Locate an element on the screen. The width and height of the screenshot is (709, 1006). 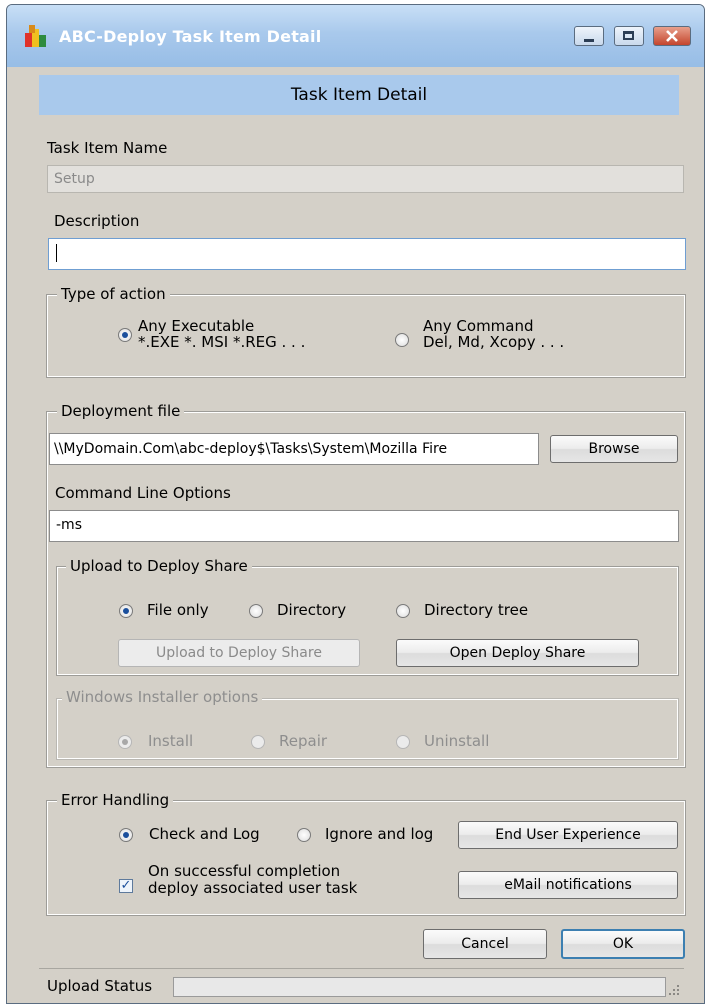
repair-label: Repair is located at coordinates (303, 741).